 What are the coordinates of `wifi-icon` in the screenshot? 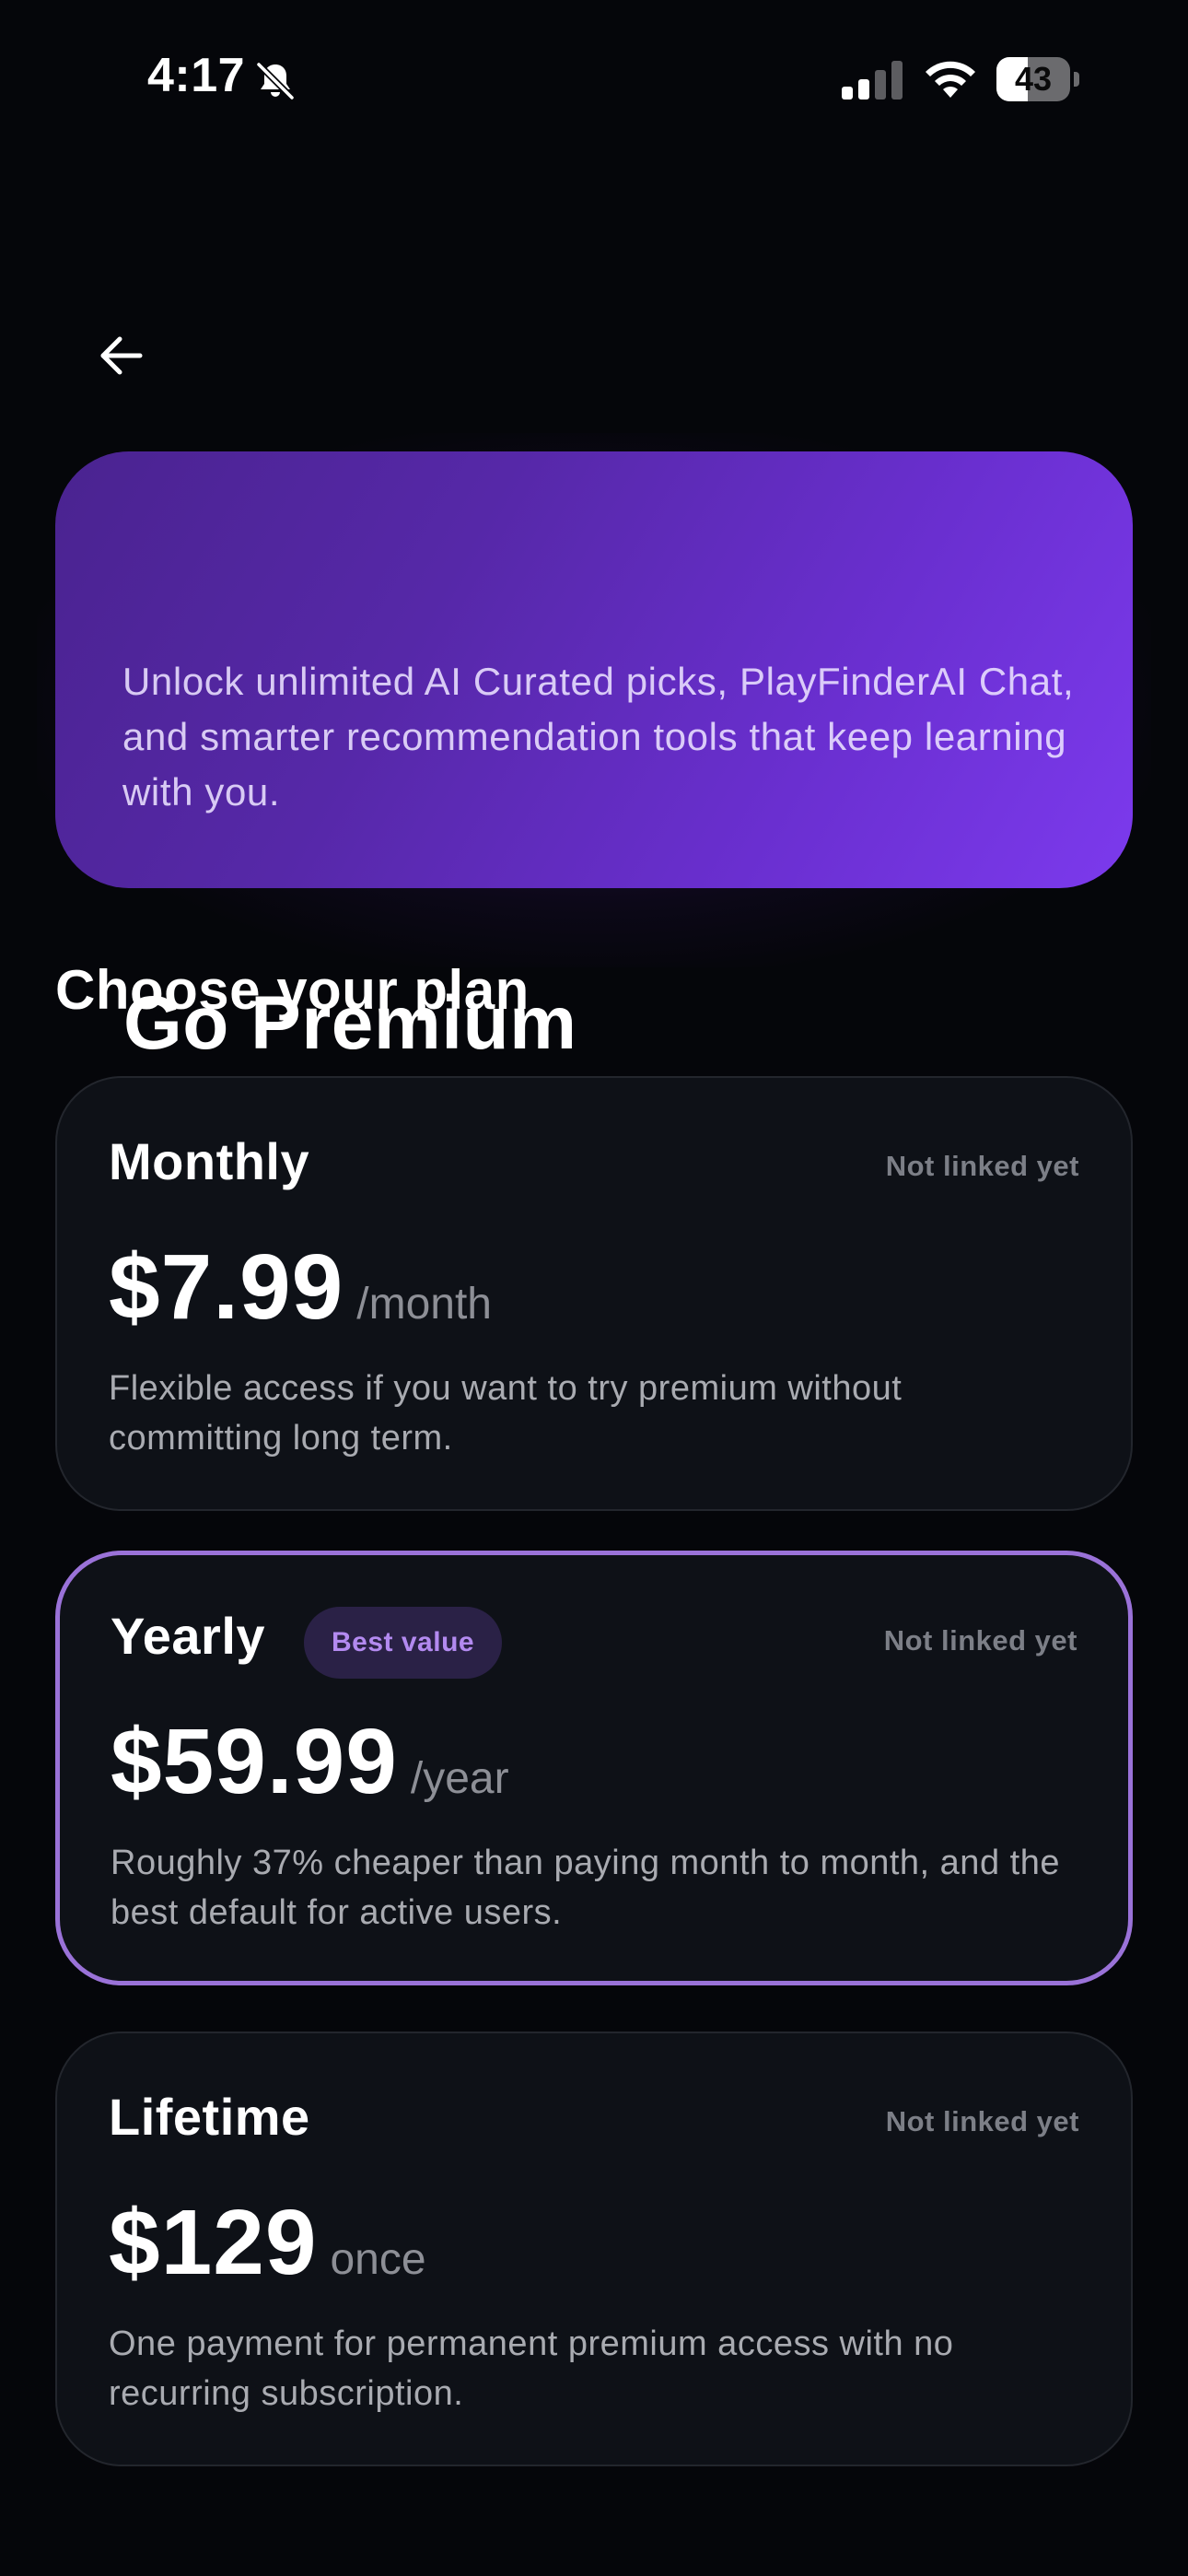 It's located at (951, 79).